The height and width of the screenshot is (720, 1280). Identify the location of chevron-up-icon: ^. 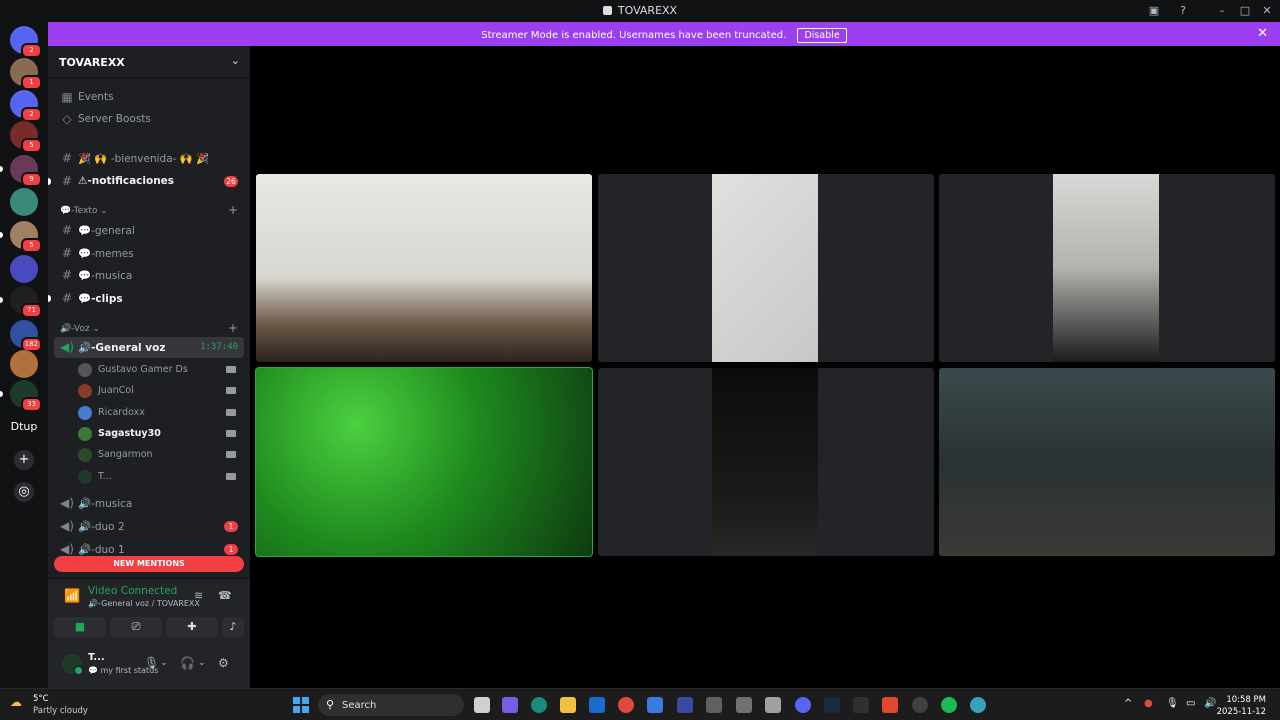
(1128, 703).